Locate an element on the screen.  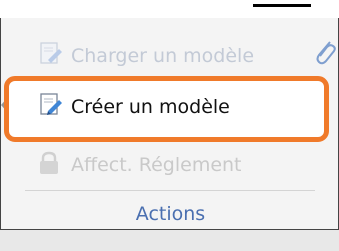
top-cover is located at coordinates (169, 9).